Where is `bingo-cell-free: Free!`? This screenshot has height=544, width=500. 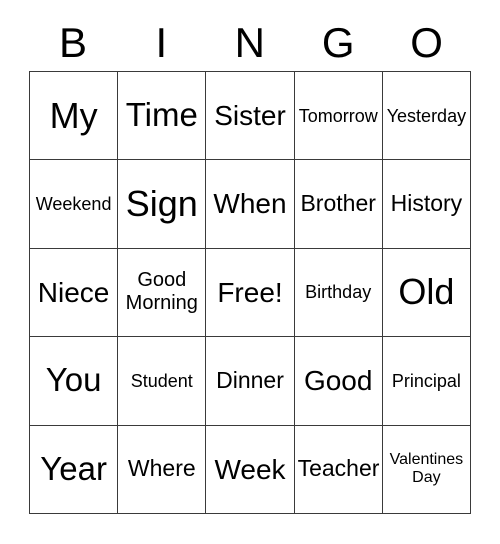 bingo-cell-free: Free! is located at coordinates (250, 293).